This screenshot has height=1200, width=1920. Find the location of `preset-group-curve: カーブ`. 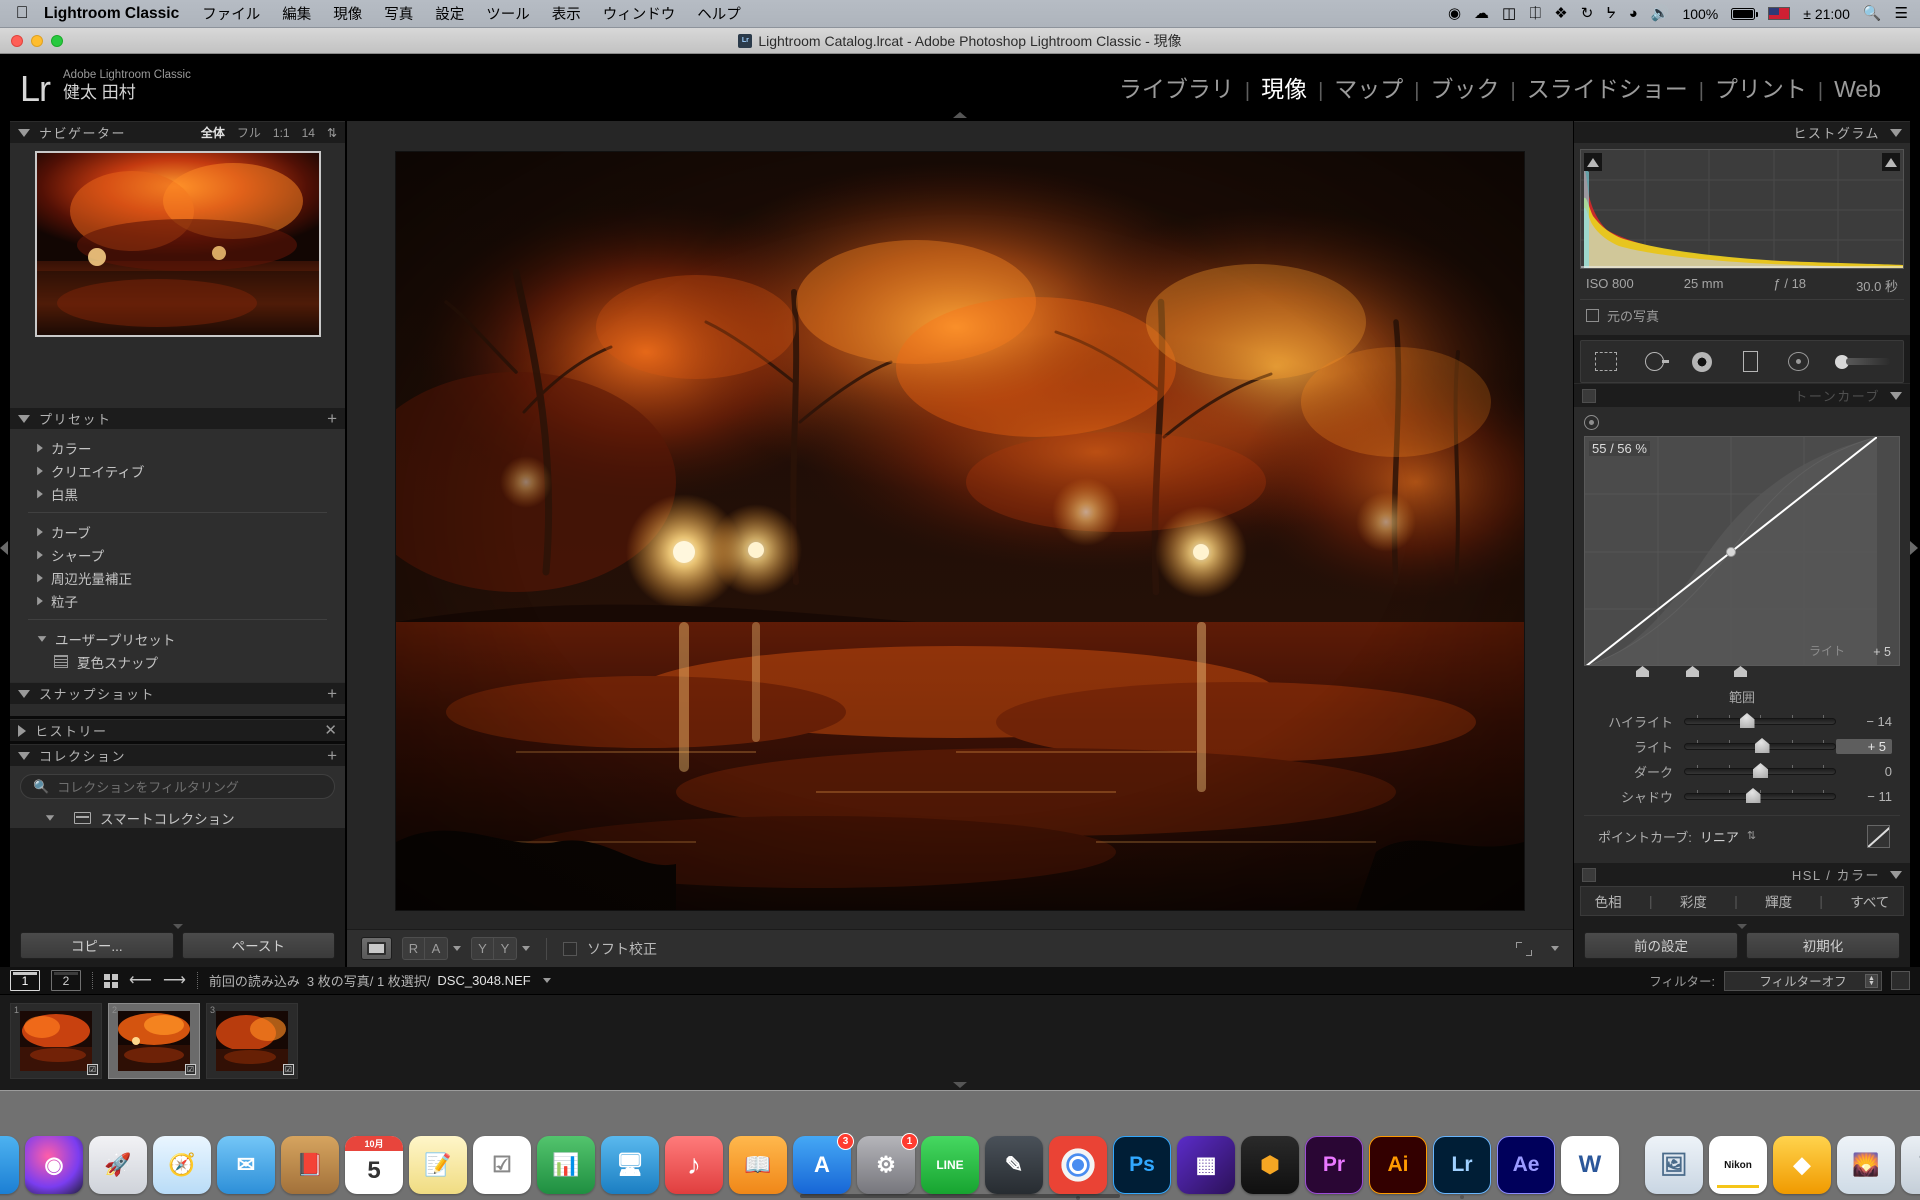

preset-group-curve: カーブ is located at coordinates (177, 531).